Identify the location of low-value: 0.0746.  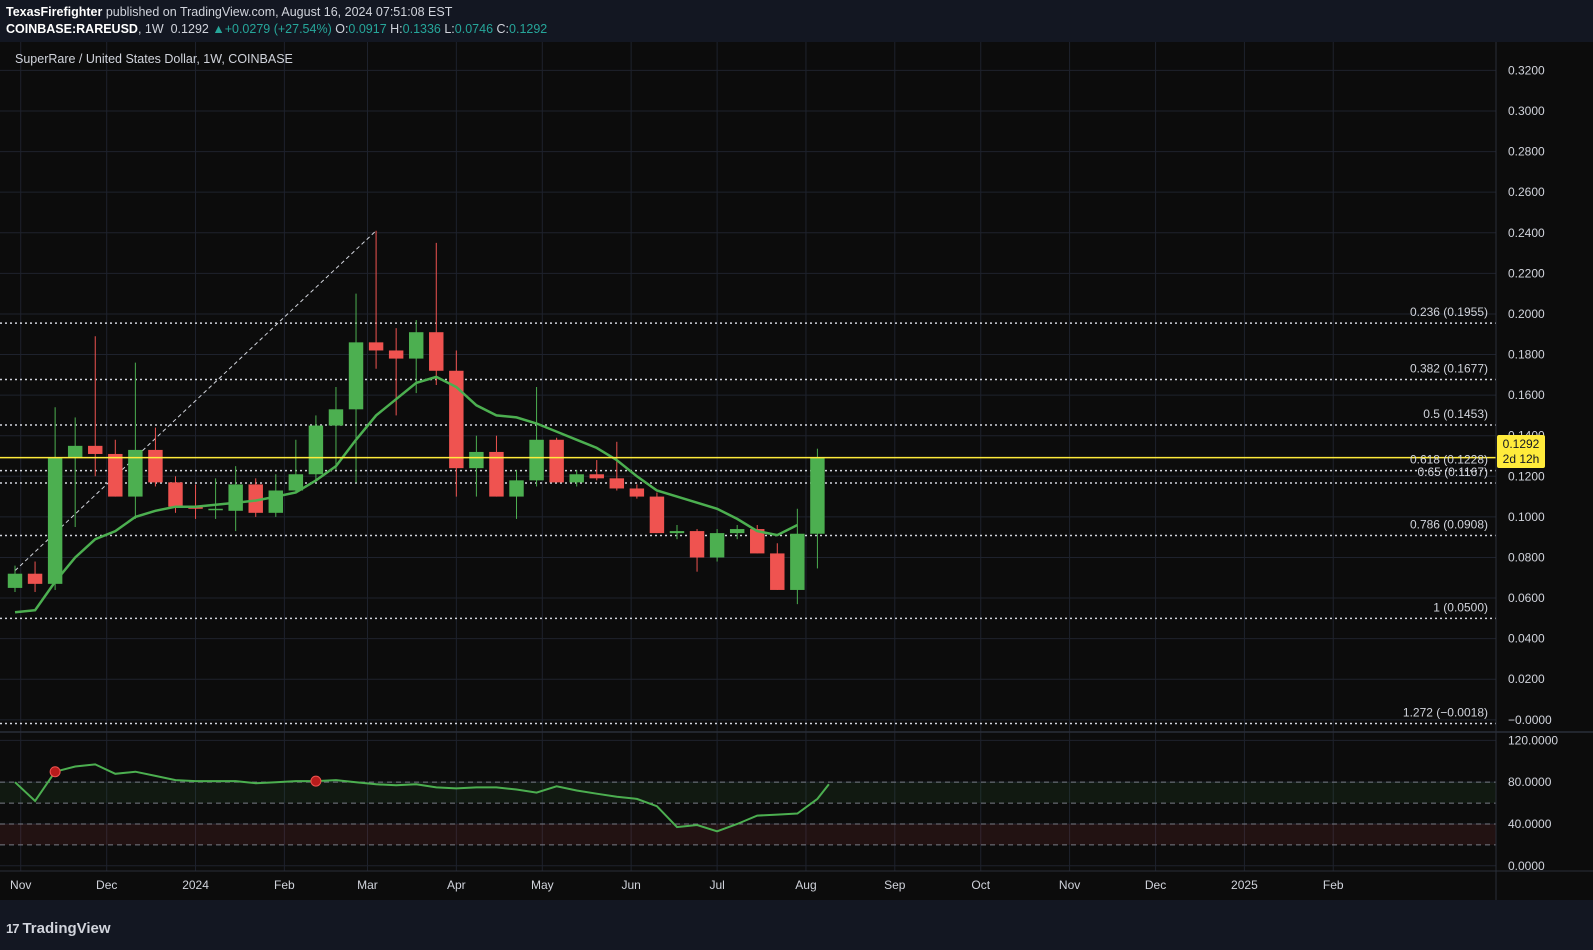
(474, 29).